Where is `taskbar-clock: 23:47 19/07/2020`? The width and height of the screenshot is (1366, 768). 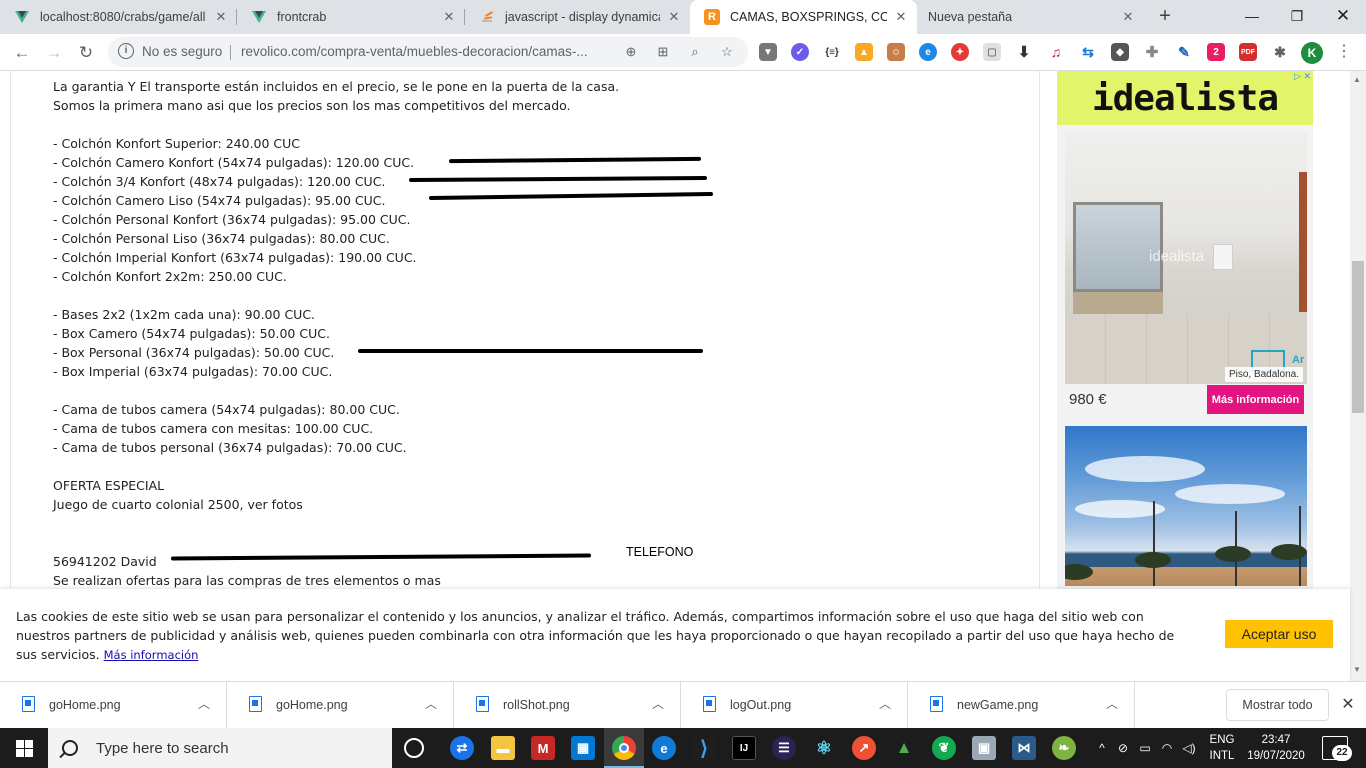
taskbar-clock: 23:47 19/07/2020 is located at coordinates (1276, 748).